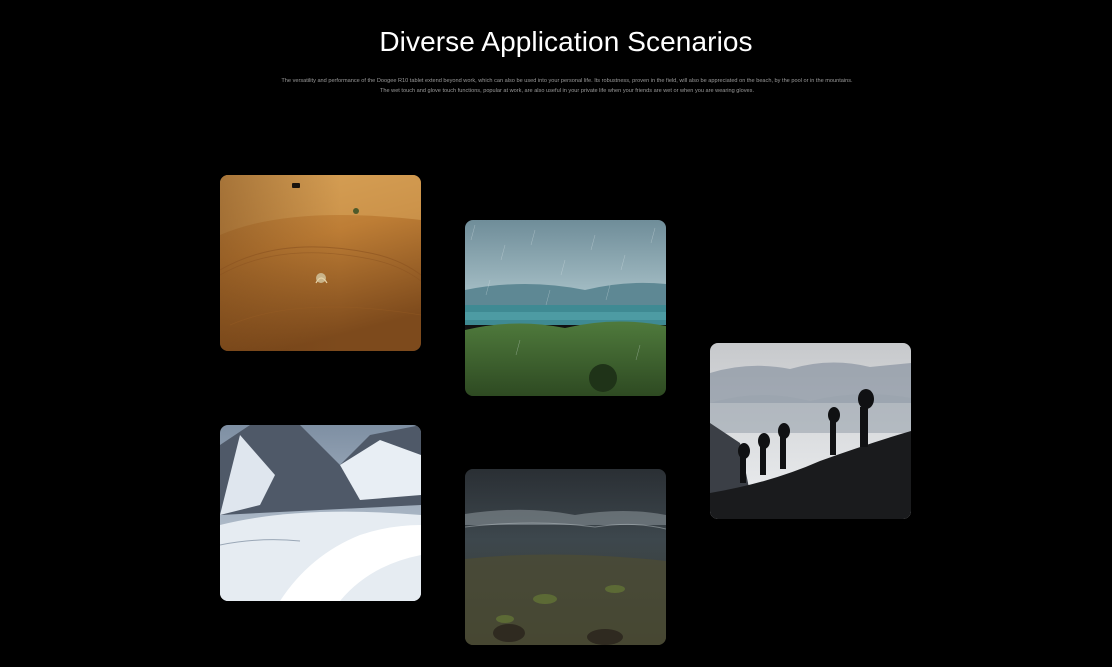 Image resolution: width=1112 pixels, height=667 pixels. I want to click on snow-image, so click(320, 513).